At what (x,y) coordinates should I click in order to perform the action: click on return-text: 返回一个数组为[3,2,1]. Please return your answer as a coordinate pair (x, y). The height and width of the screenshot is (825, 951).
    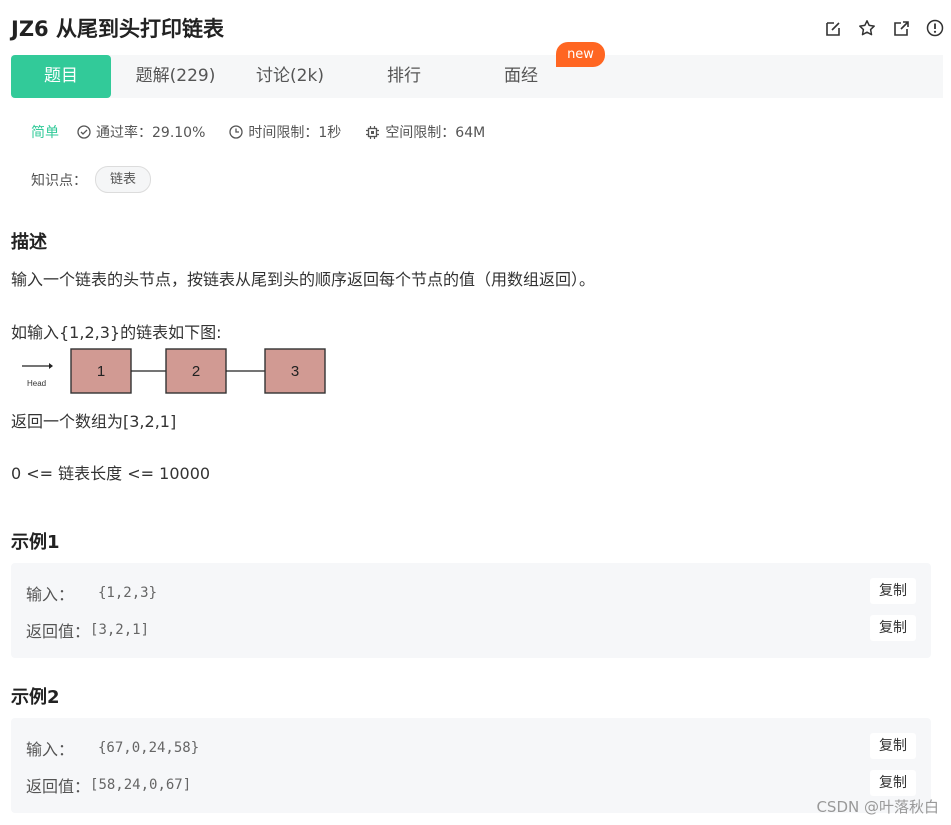
    Looking at the image, I should click on (94, 421).